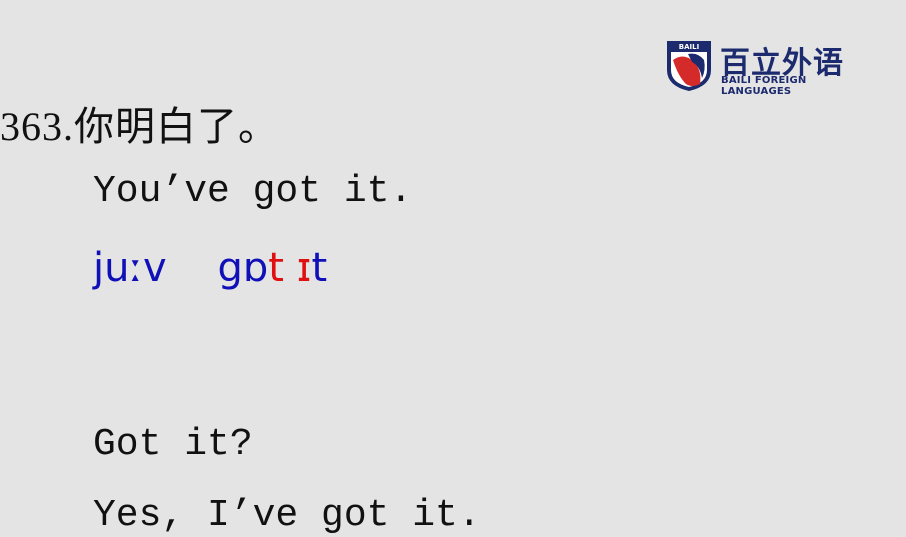 The width and height of the screenshot is (906, 537). Describe the element at coordinates (304, 268) in the screenshot. I see `phonetic-segment: ɪ` at that location.